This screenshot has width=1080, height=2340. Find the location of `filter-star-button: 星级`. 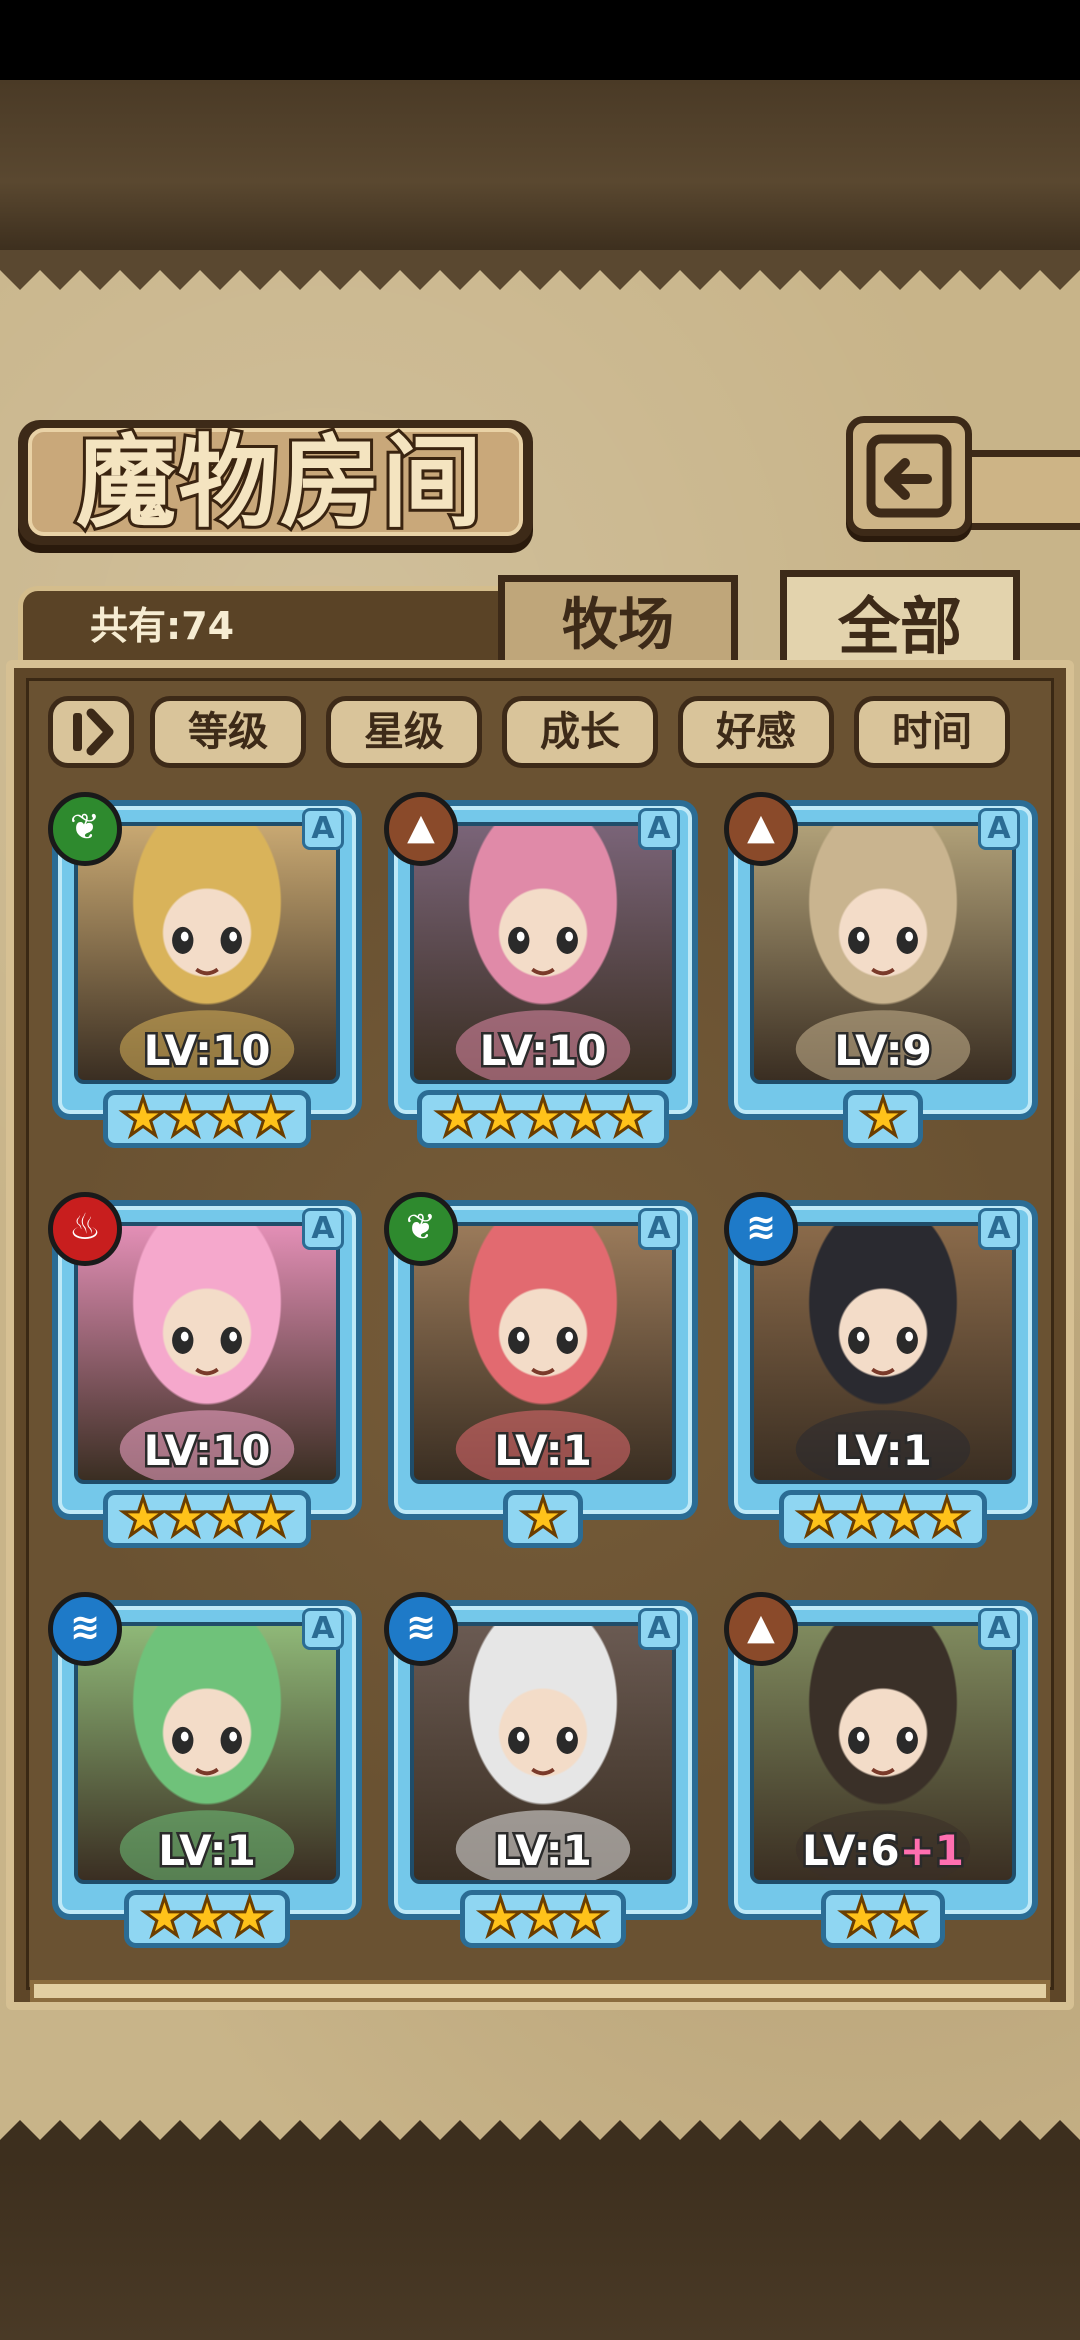

filter-star-button: 星级 is located at coordinates (404, 732).